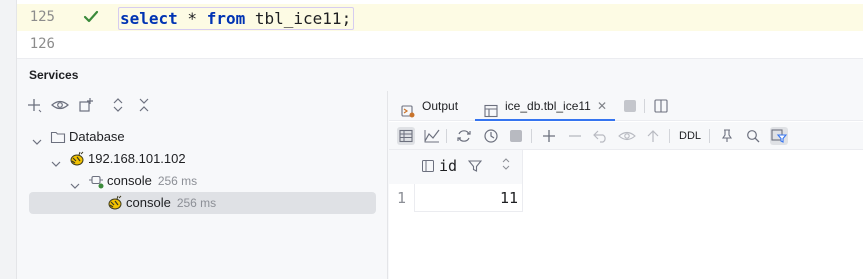  I want to click on tab-ice-db-tbl-ice11: ice_db.tbl_ice11 ✕, so click(545, 106).